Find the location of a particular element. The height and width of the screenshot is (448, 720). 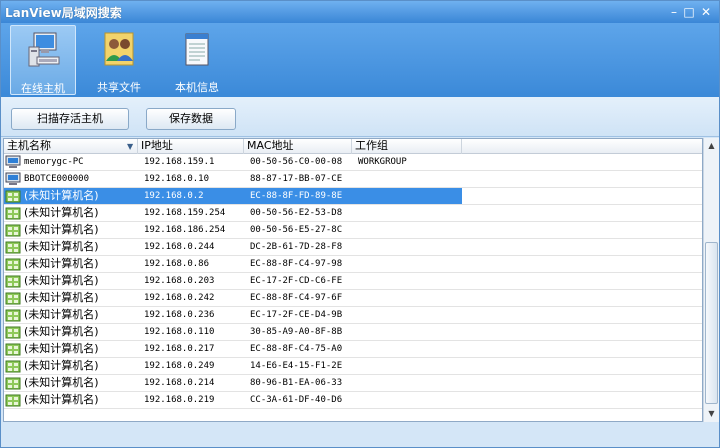

column-header-hostname: 主机名称 is located at coordinates (71, 146).